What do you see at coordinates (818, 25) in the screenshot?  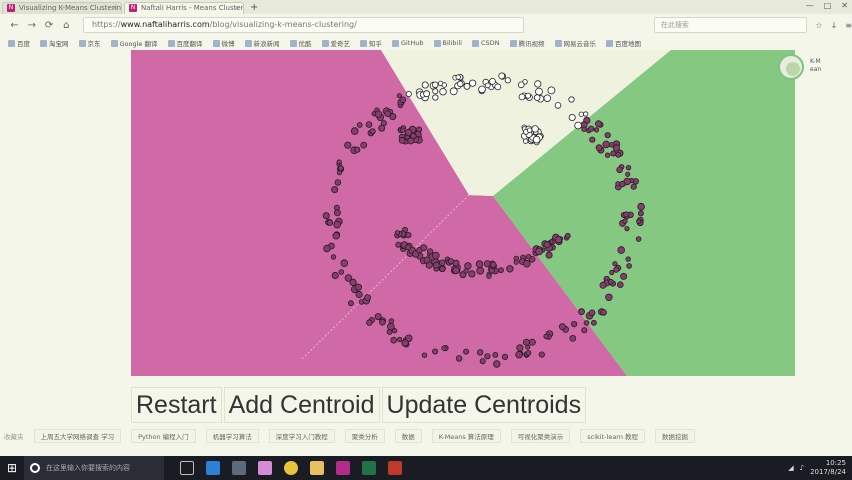 I see `star-icon: ☆` at bounding box center [818, 25].